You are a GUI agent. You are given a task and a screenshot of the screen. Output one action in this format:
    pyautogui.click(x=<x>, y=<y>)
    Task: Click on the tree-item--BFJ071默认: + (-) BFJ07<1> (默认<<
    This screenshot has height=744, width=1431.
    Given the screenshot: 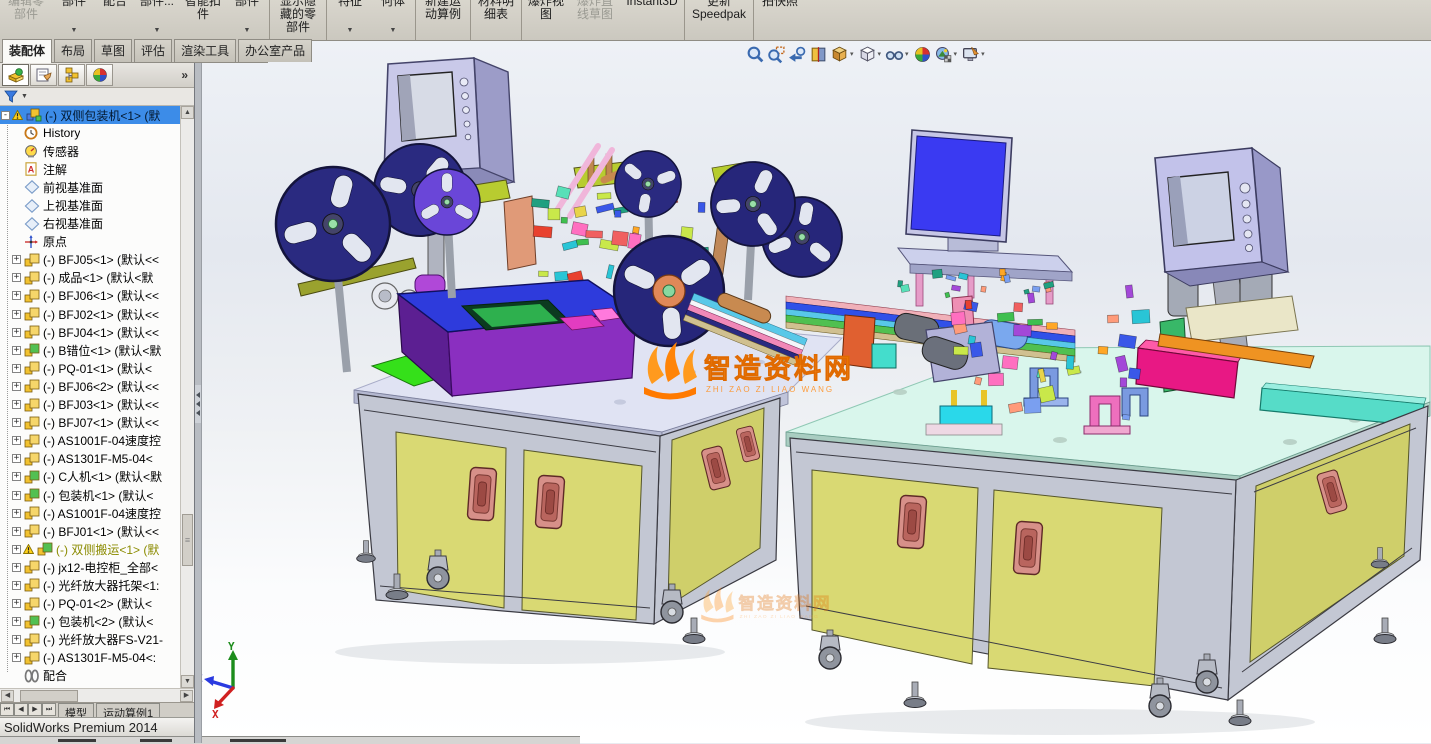 What is the action you would take?
    pyautogui.click(x=97, y=423)
    